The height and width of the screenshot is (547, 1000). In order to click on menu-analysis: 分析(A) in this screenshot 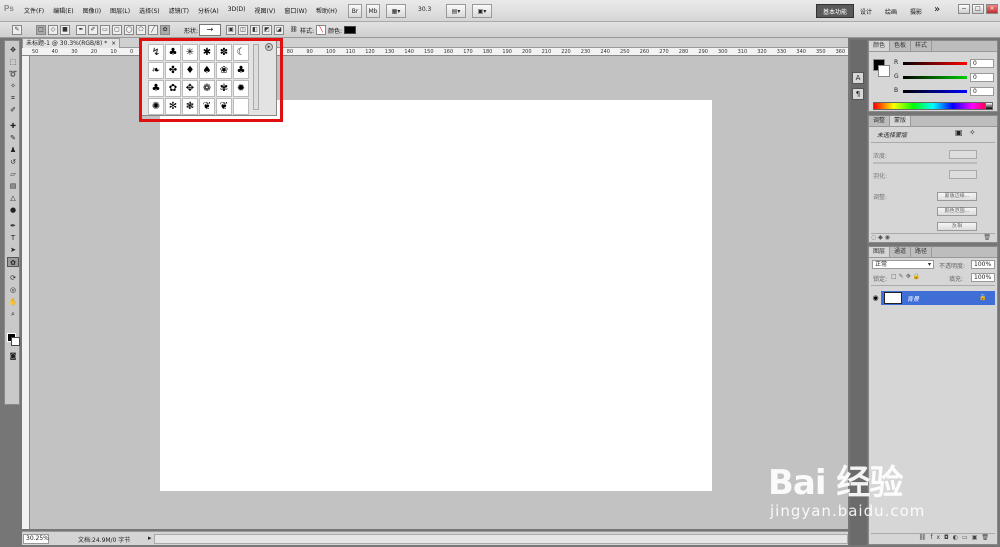, I will do `click(208, 10)`.